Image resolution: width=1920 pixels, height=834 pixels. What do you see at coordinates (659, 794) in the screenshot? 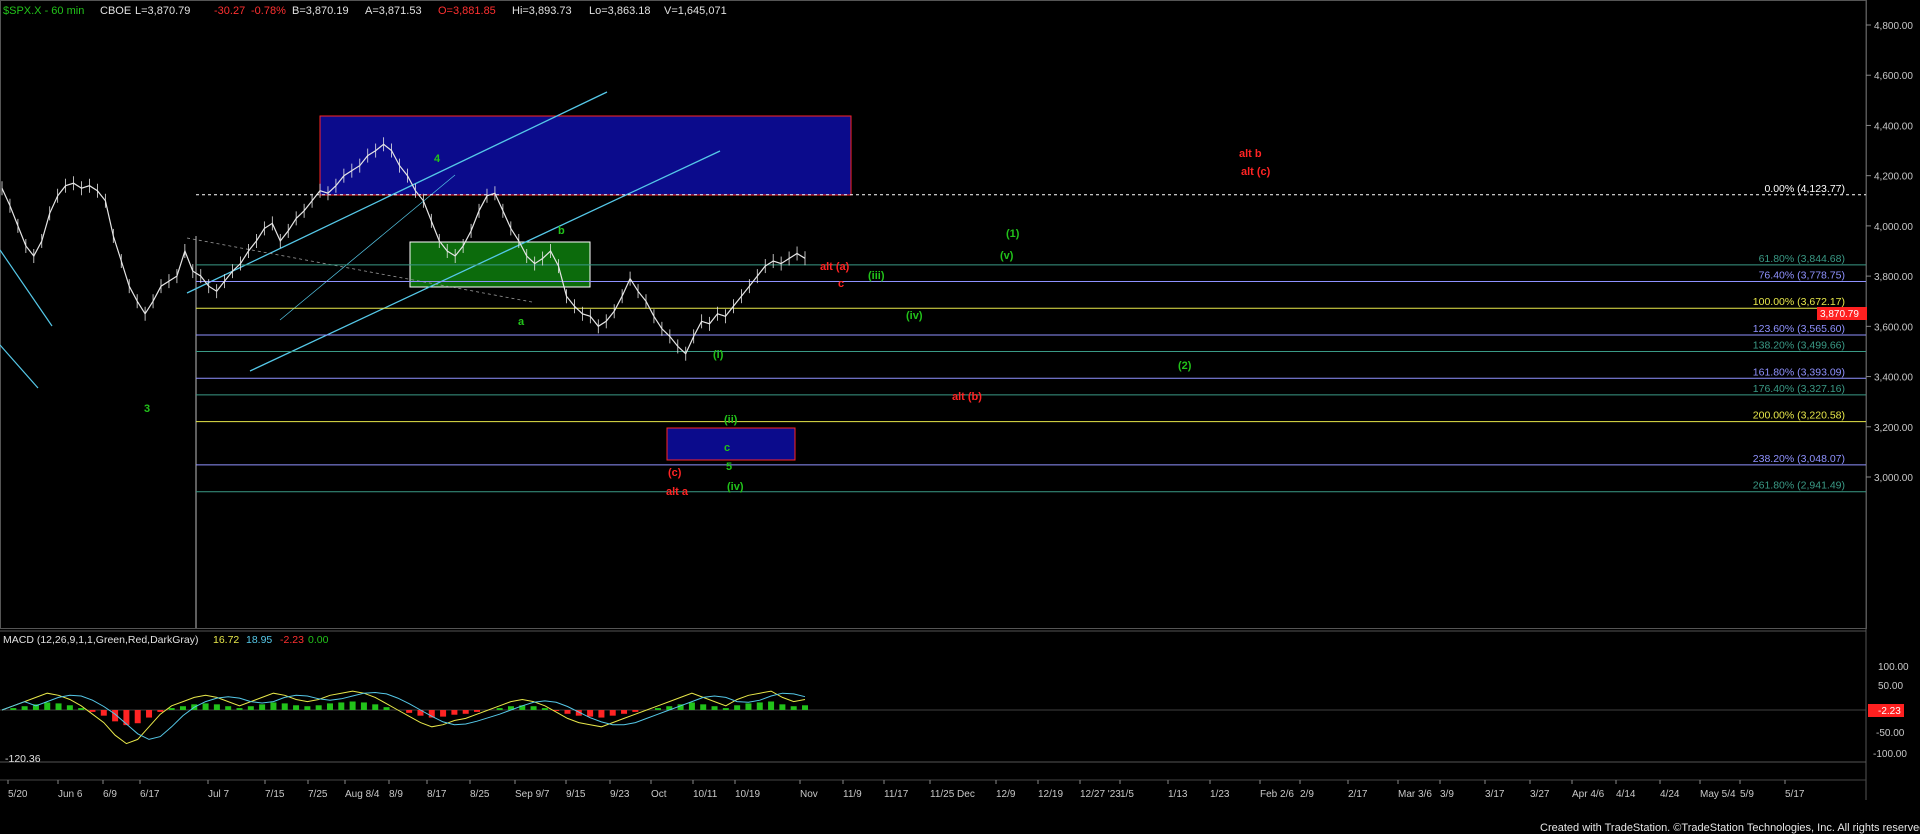
I see `x-tick-label: Oct` at bounding box center [659, 794].